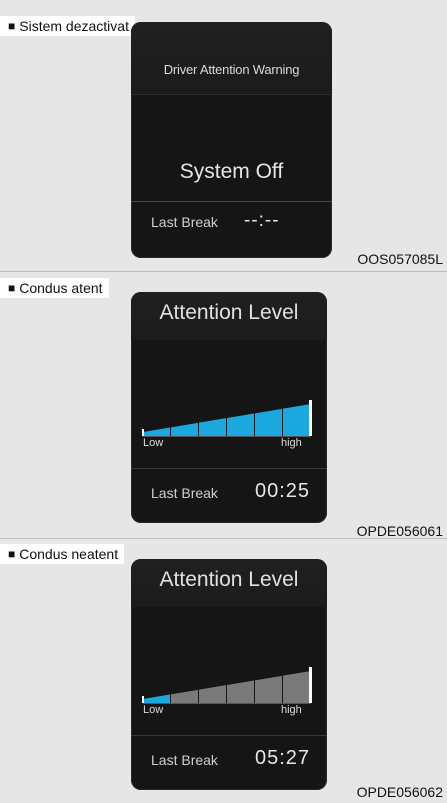  What do you see at coordinates (231, 58) in the screenshot?
I see `screen-header` at bounding box center [231, 58].